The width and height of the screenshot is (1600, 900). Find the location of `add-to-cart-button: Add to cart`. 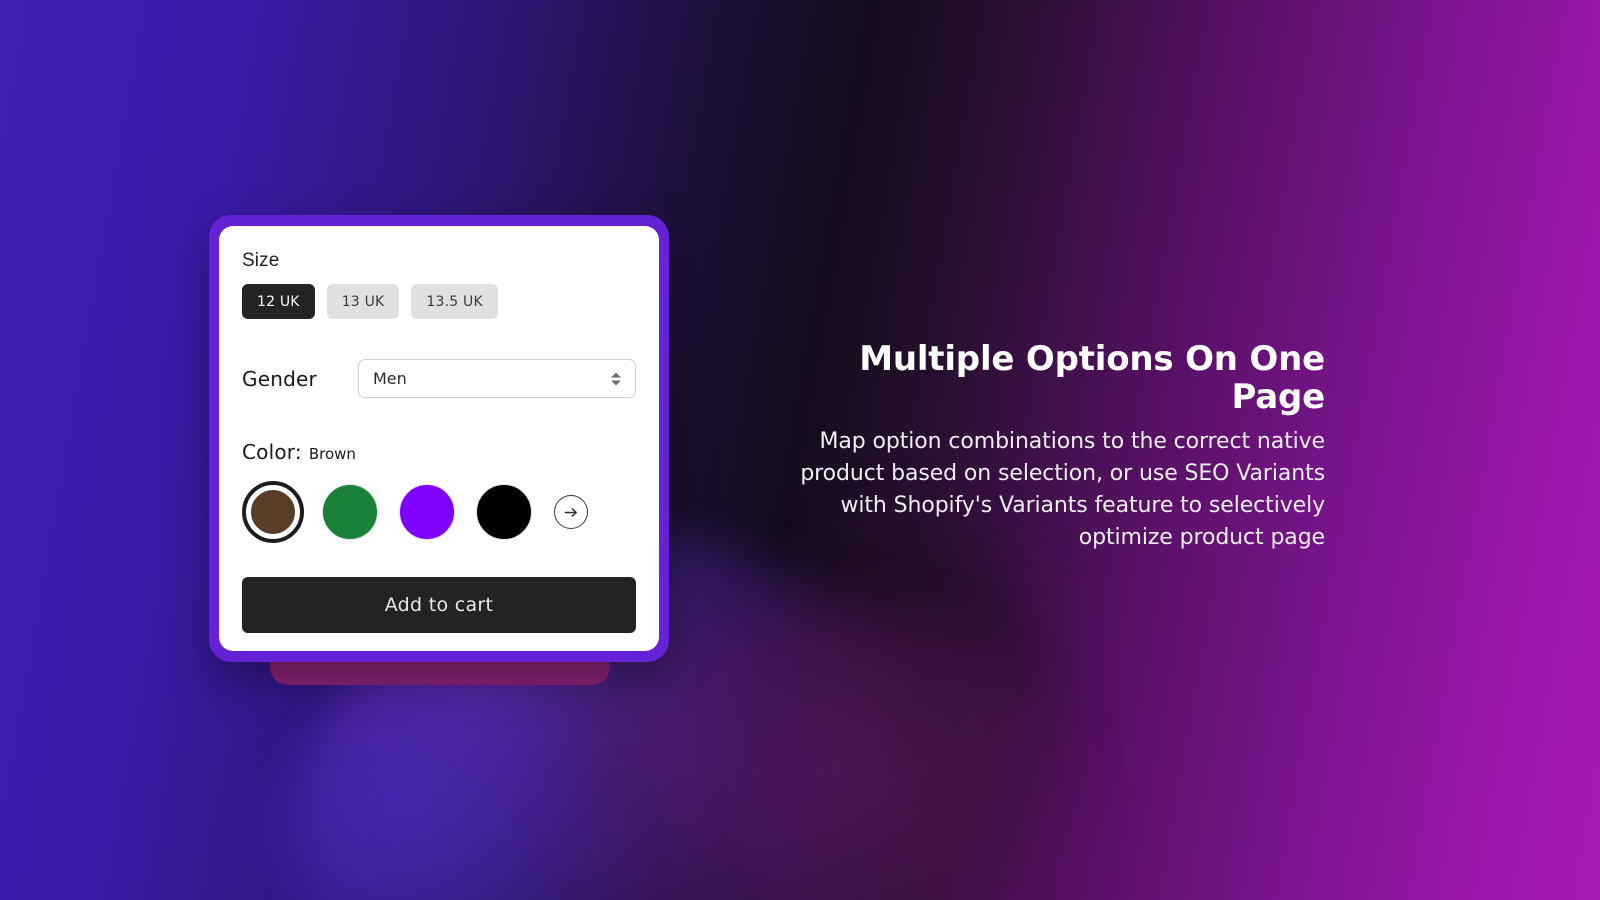

add-to-cart-button: Add to cart is located at coordinates (439, 605).